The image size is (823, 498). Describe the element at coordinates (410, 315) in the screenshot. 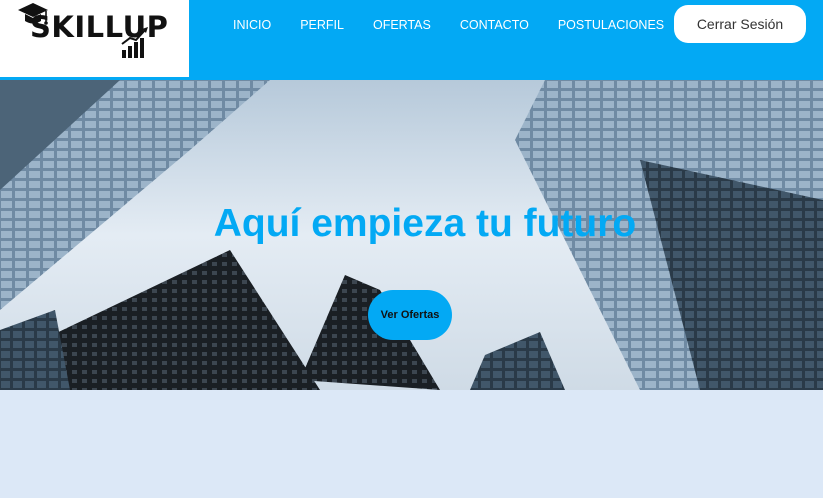

I see `view-offers-button: Ver Ofertas` at that location.